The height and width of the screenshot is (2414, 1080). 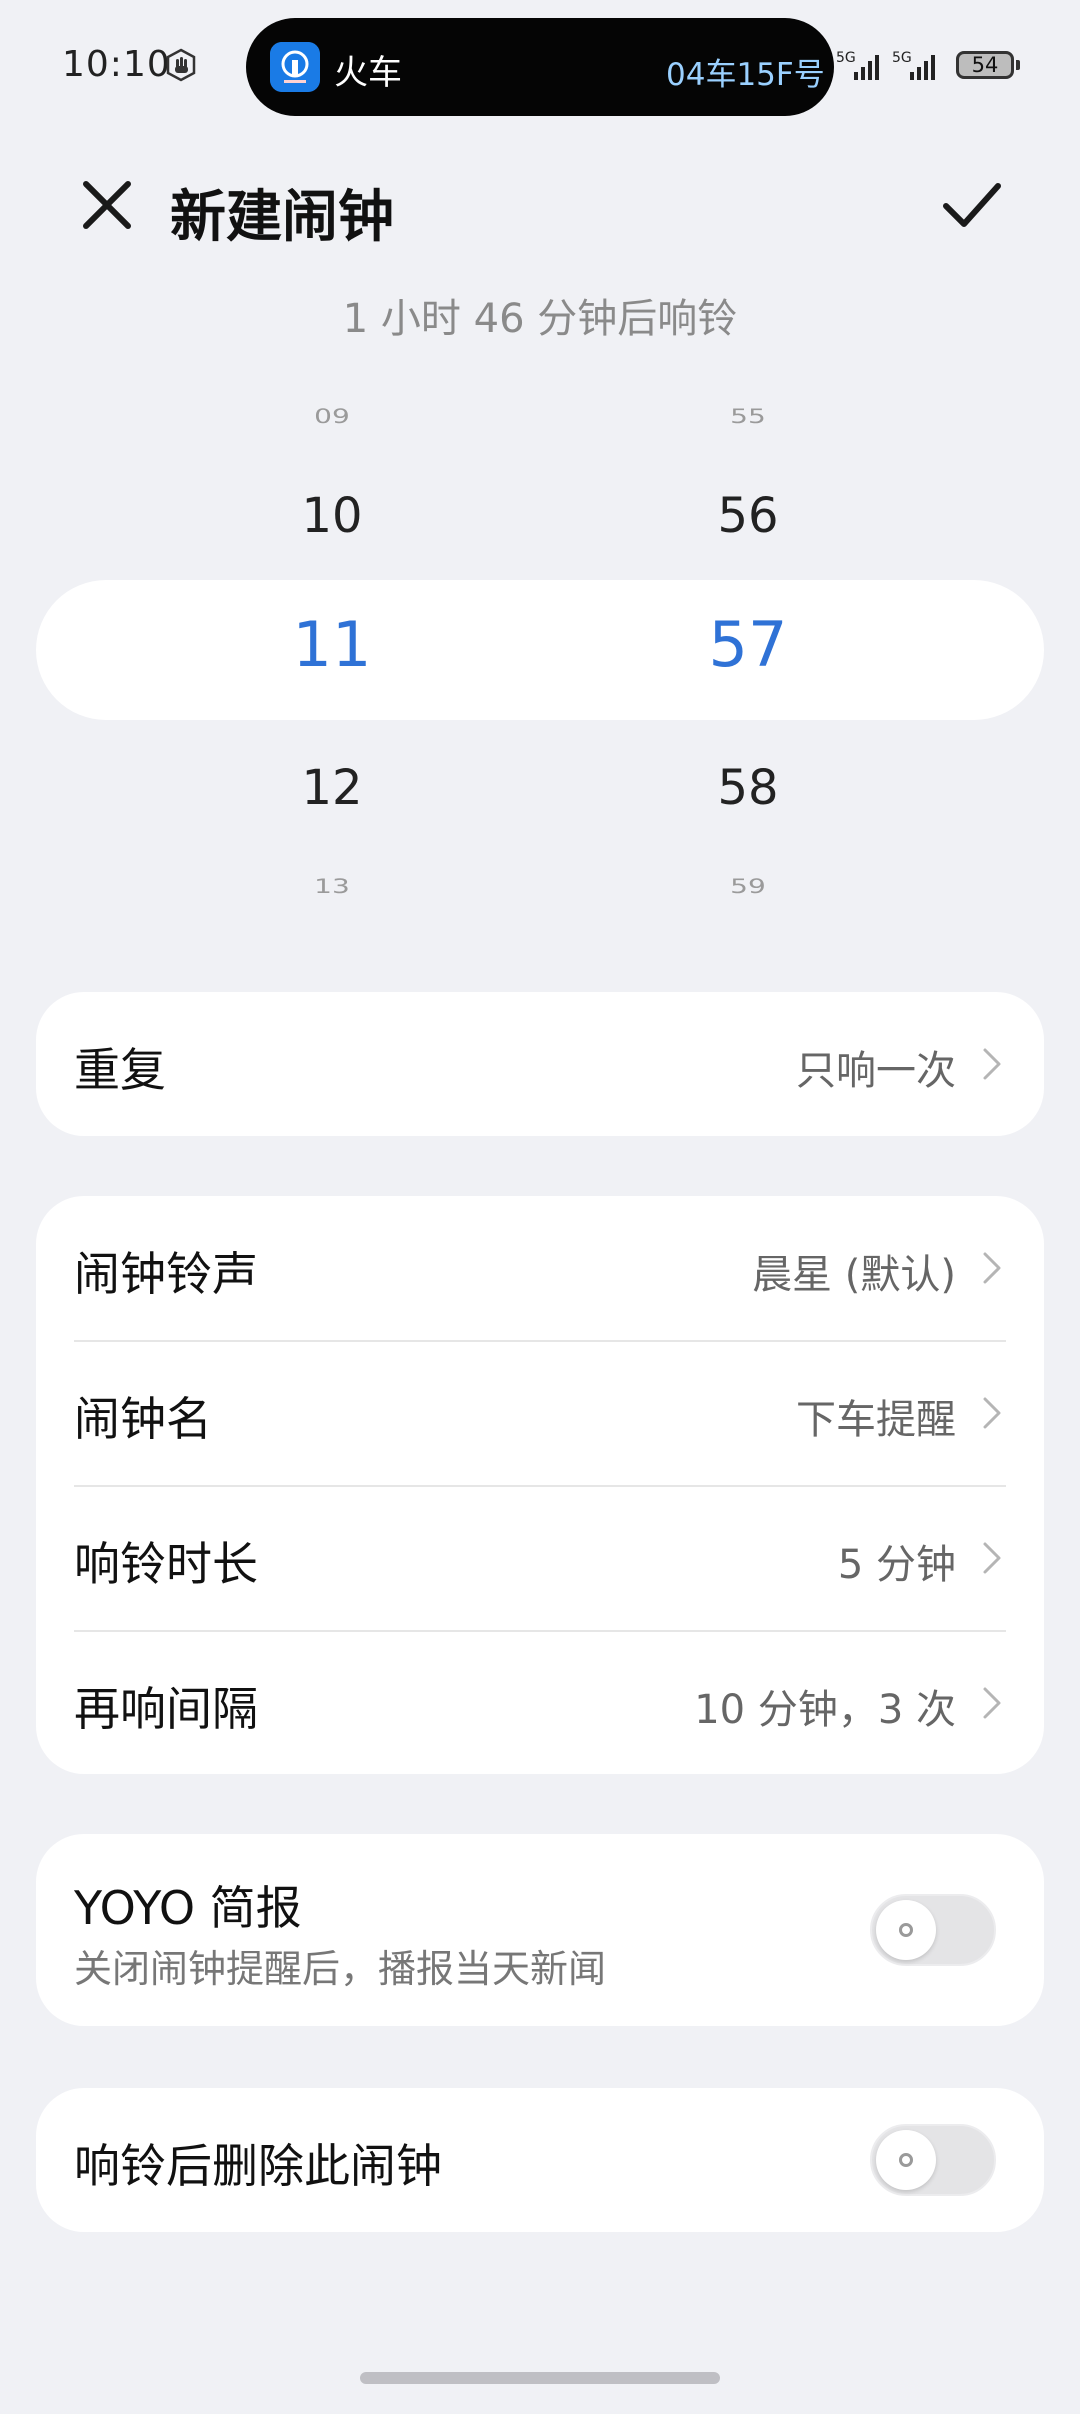 What do you see at coordinates (896, 1565) in the screenshot?
I see `ring-duration-value: 5 分钟` at bounding box center [896, 1565].